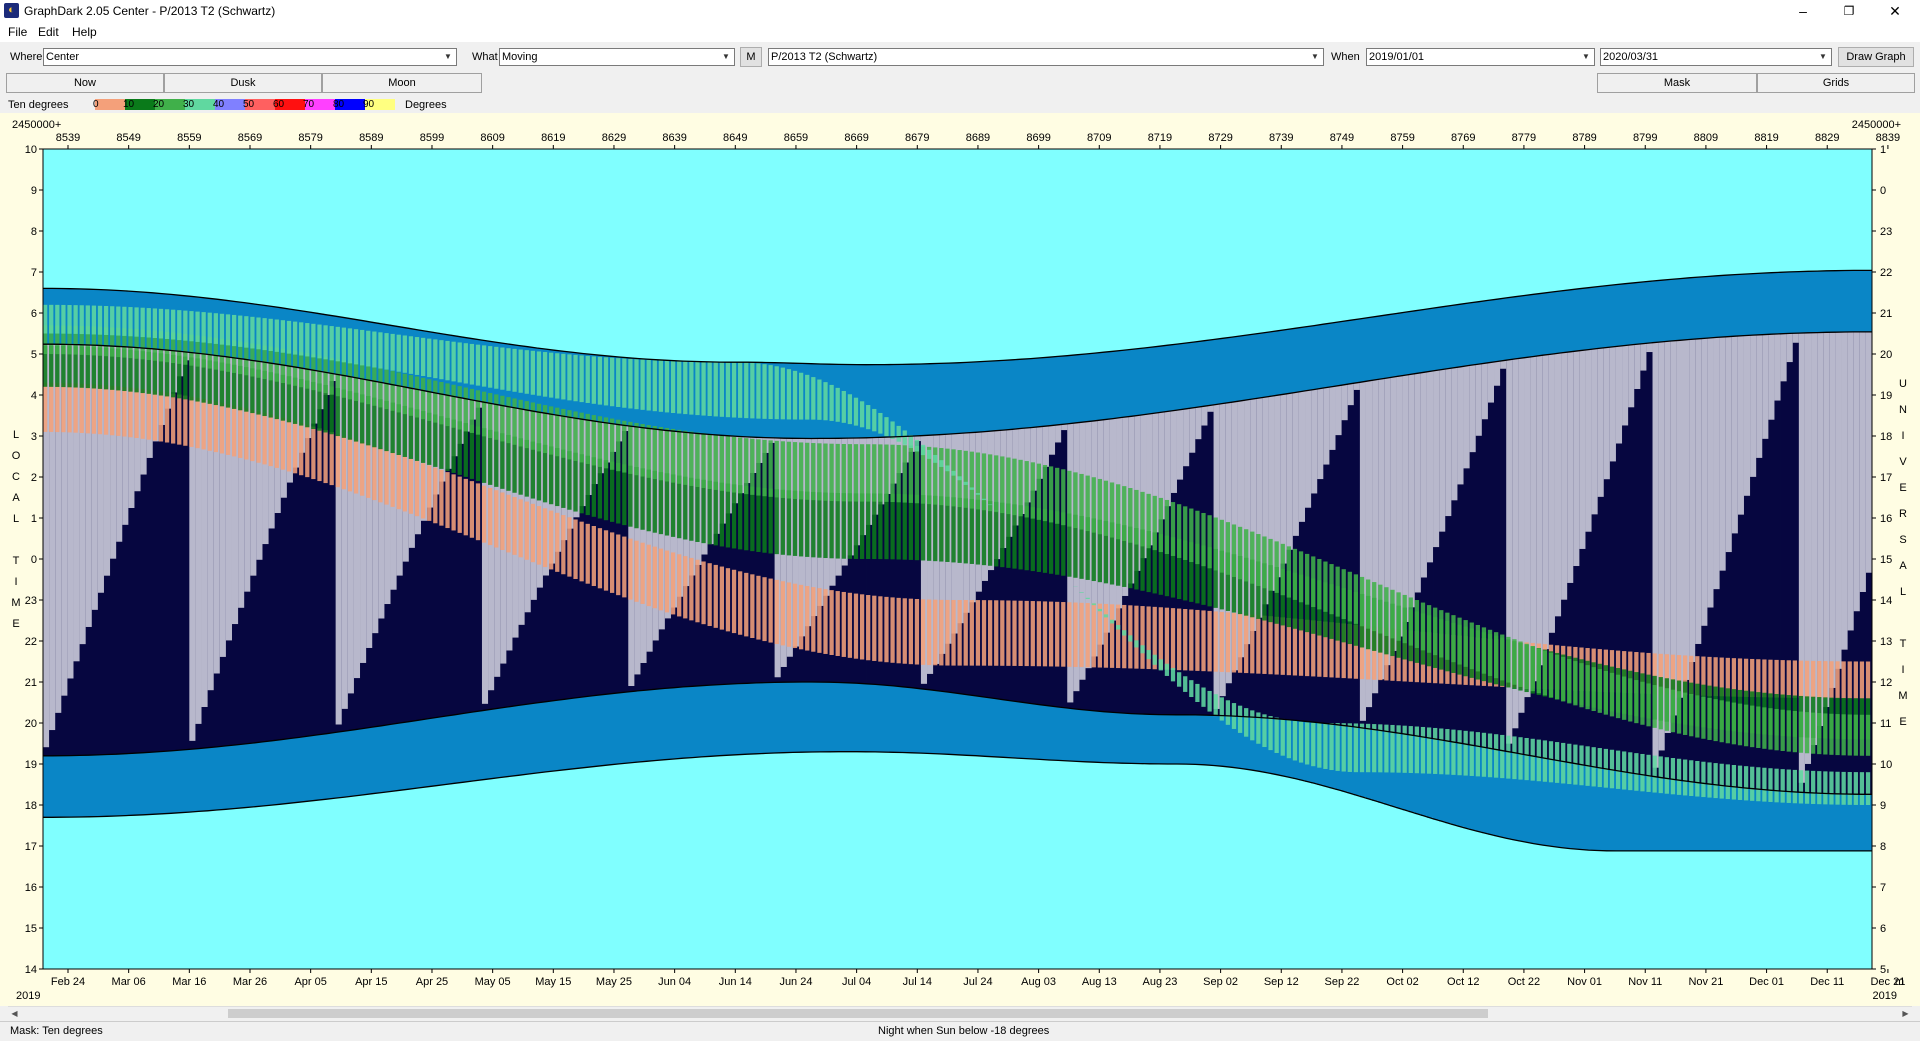  What do you see at coordinates (617, 57) in the screenshot?
I see `what-select: Moving ▼` at bounding box center [617, 57].